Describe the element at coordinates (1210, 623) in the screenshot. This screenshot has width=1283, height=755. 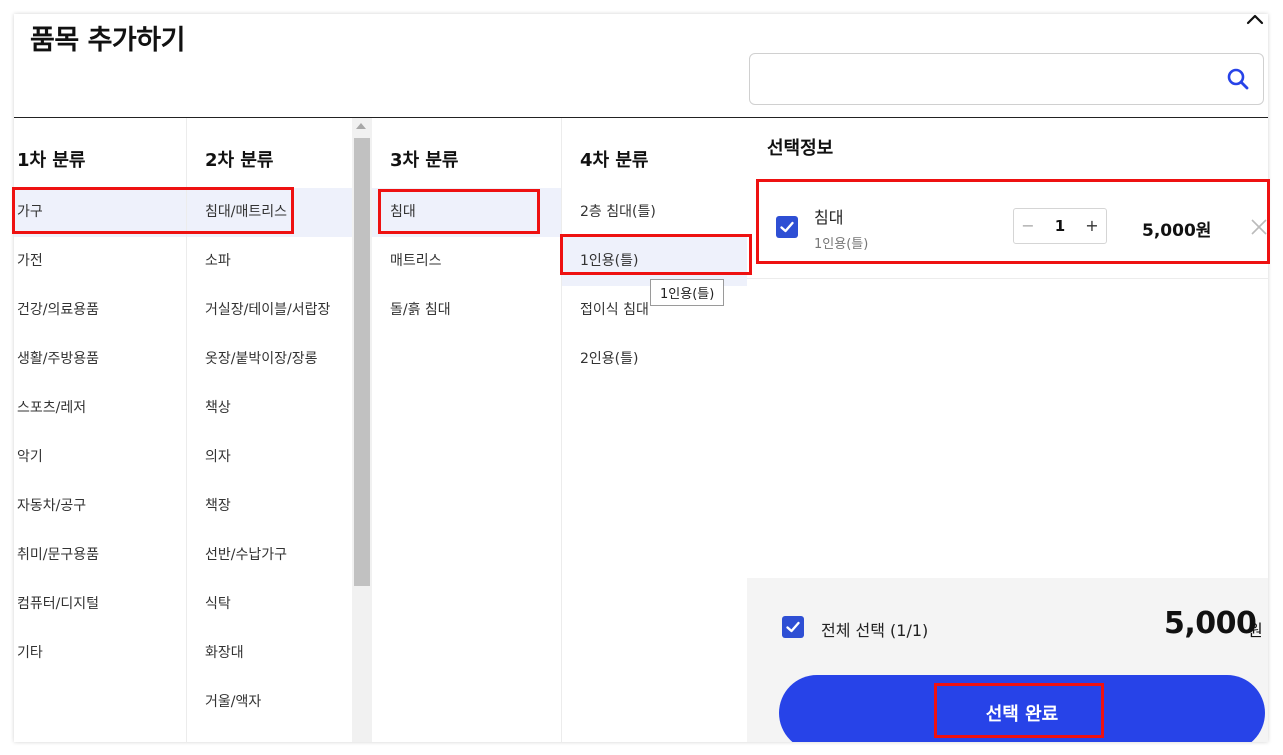
I see `total-price: 5,000` at that location.